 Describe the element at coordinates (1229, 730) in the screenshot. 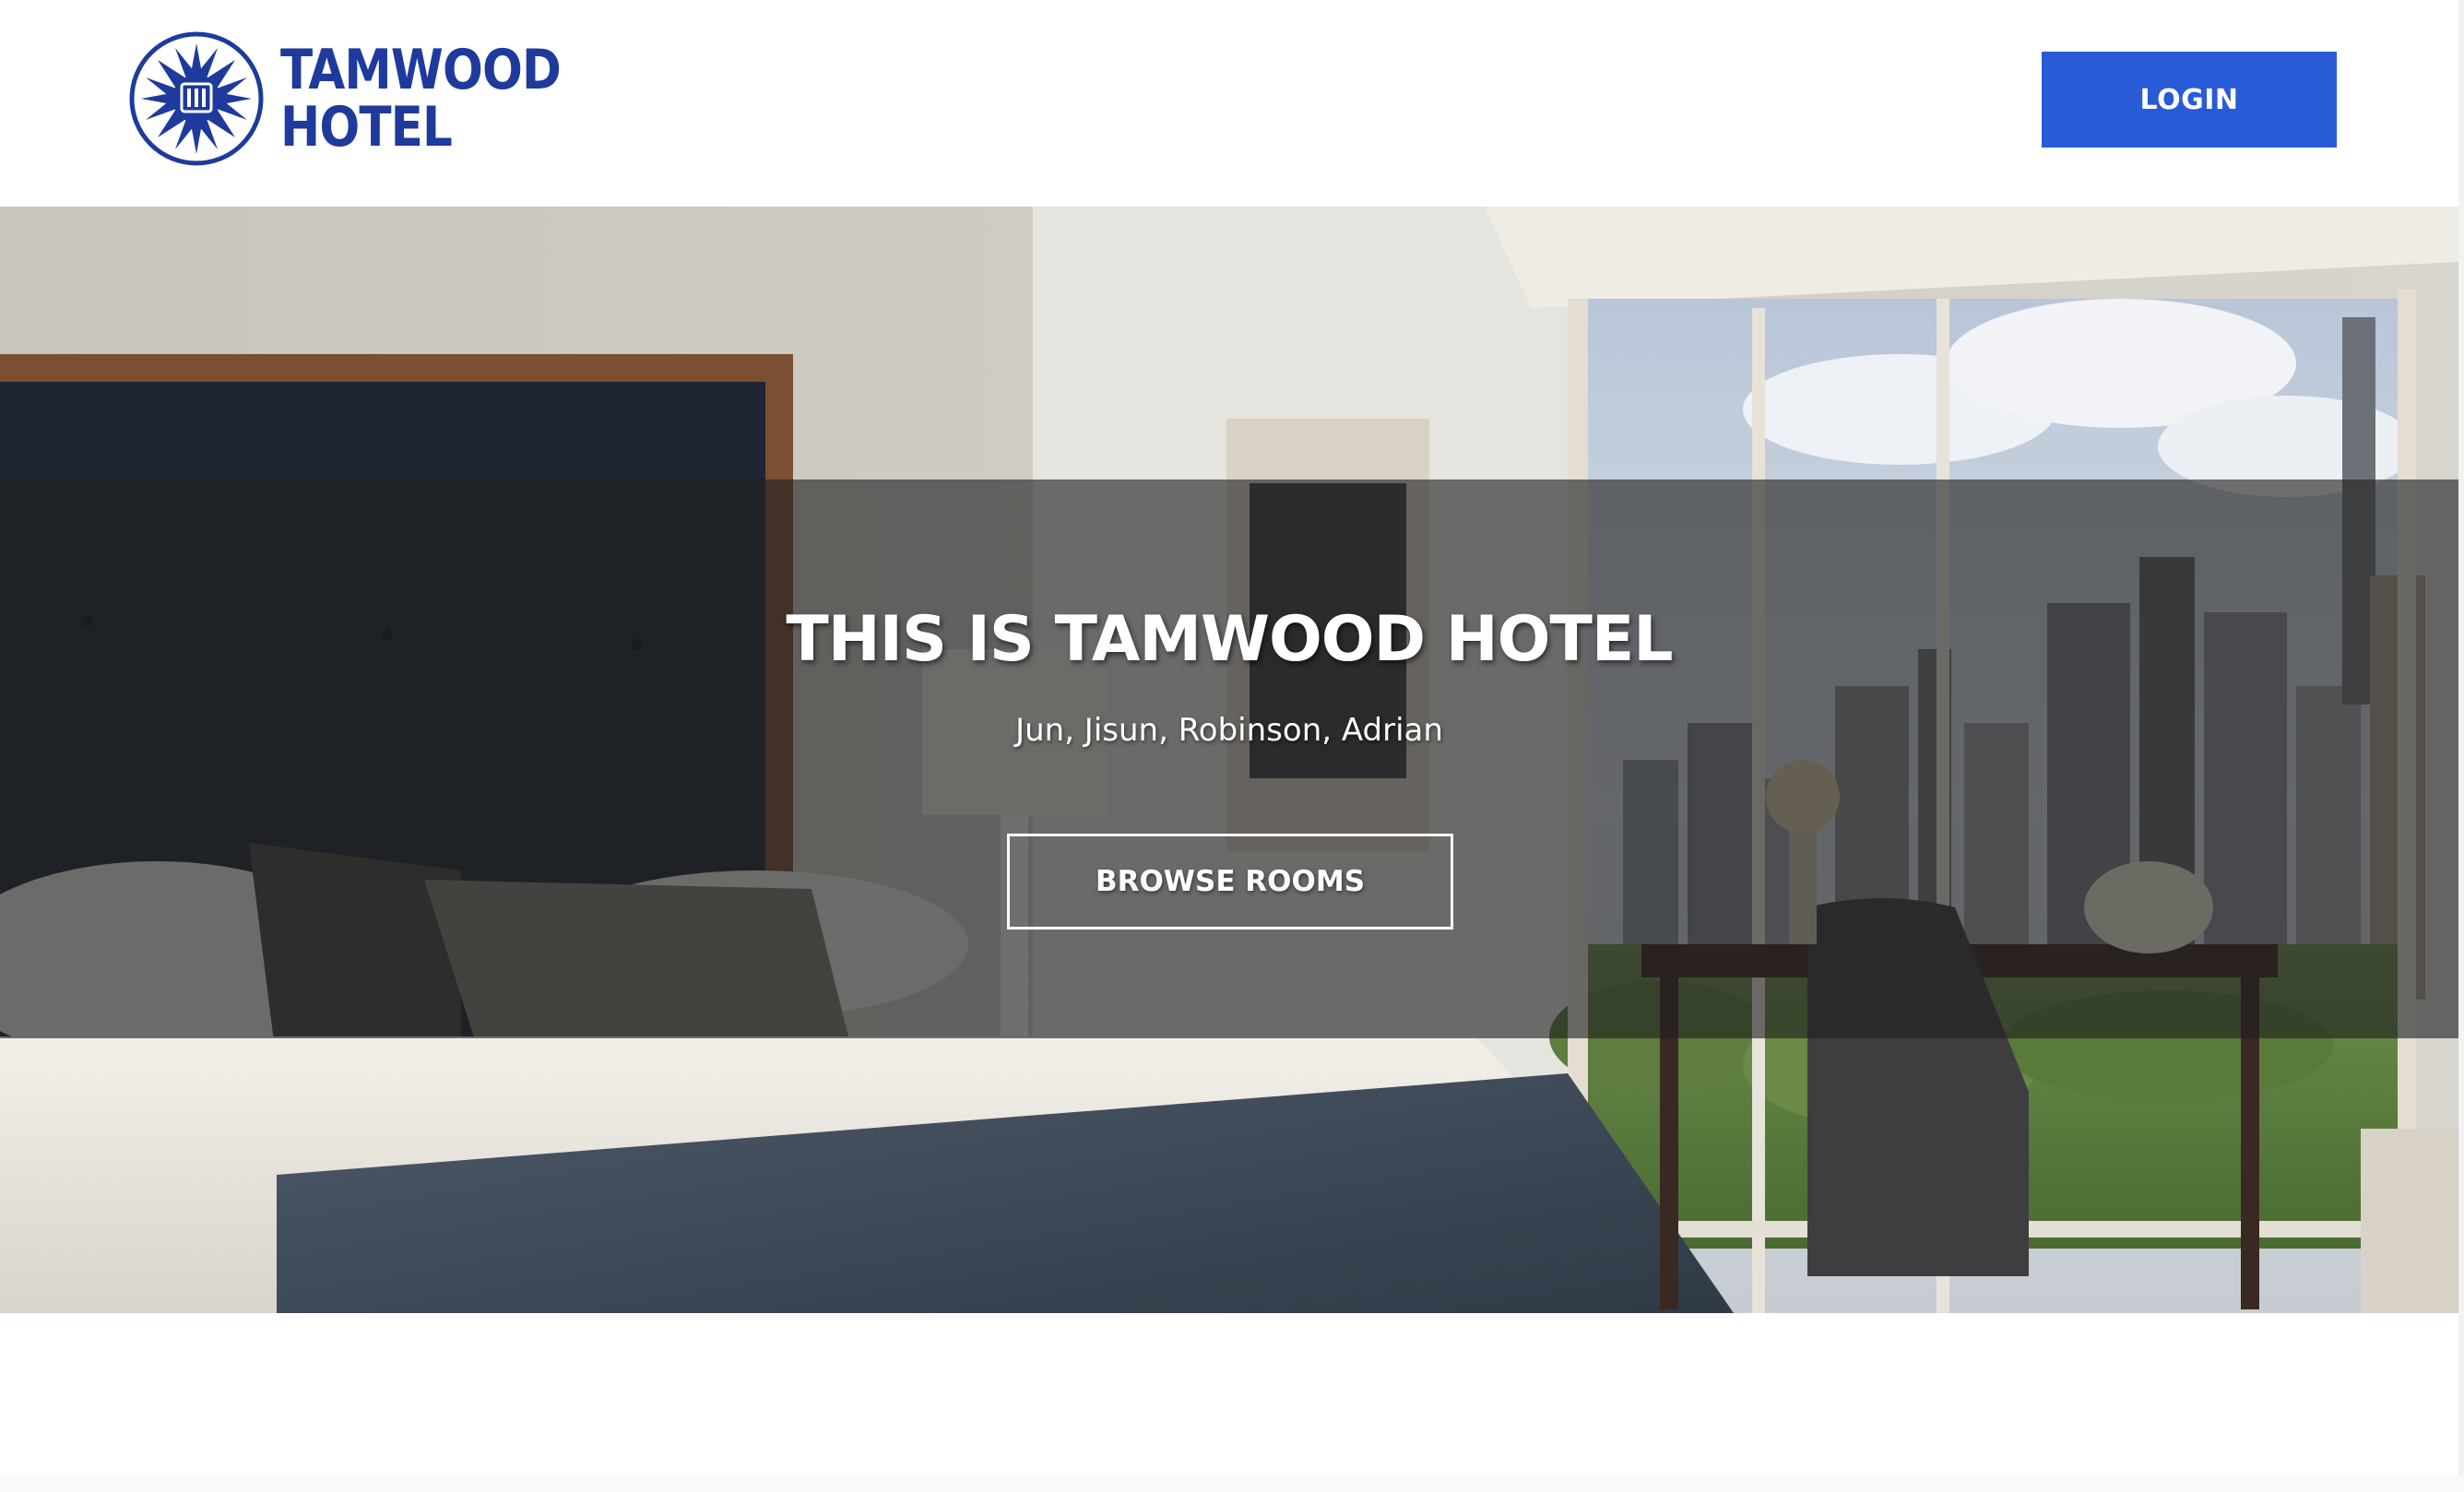

I see `hero-subtitle: Jun, Jisun, Robinson, Adrian` at that location.